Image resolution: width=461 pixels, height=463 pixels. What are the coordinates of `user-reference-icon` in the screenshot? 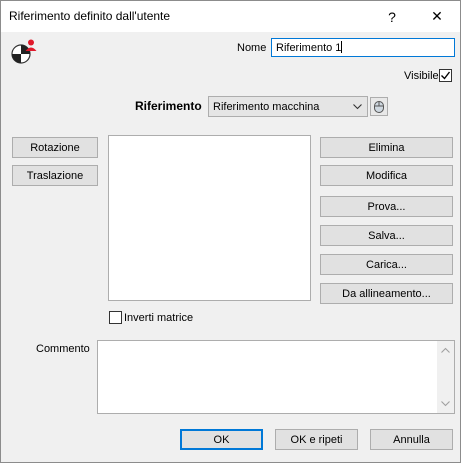 It's located at (24, 52).